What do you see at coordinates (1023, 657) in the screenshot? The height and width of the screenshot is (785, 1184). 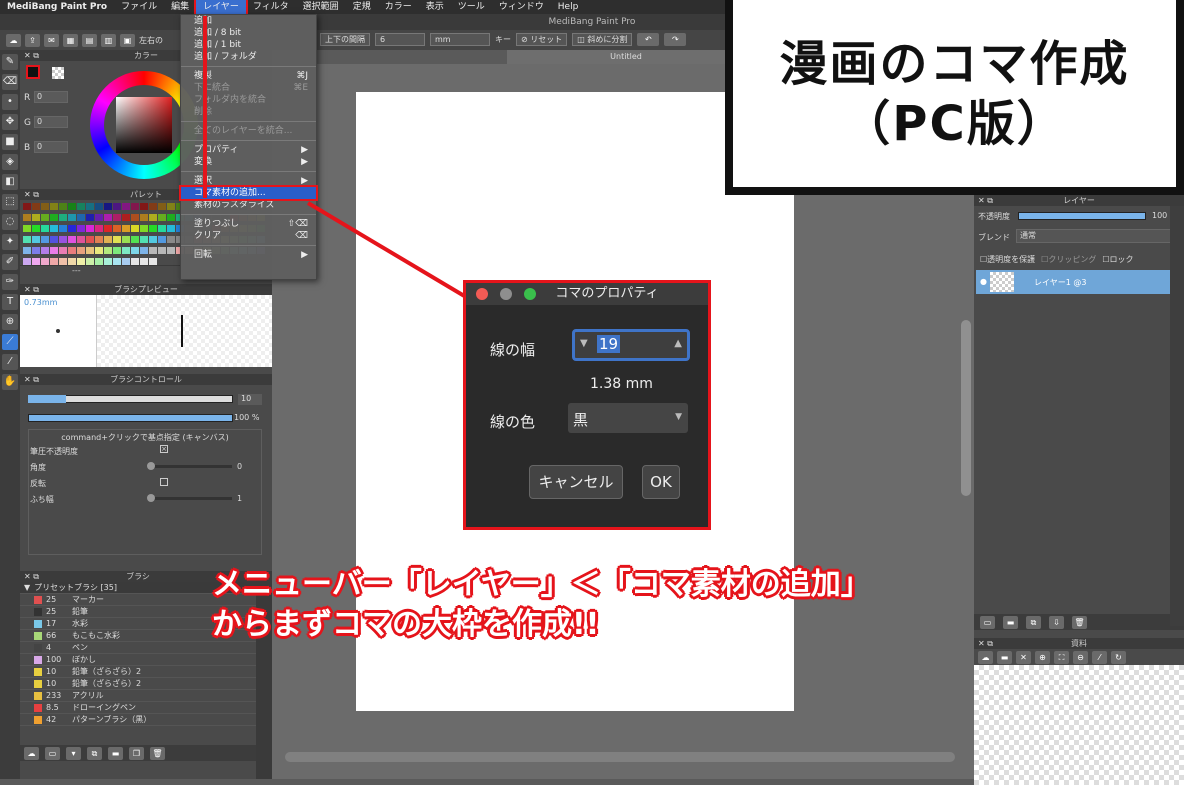 I see `close-doc-icon: ✕` at bounding box center [1023, 657].